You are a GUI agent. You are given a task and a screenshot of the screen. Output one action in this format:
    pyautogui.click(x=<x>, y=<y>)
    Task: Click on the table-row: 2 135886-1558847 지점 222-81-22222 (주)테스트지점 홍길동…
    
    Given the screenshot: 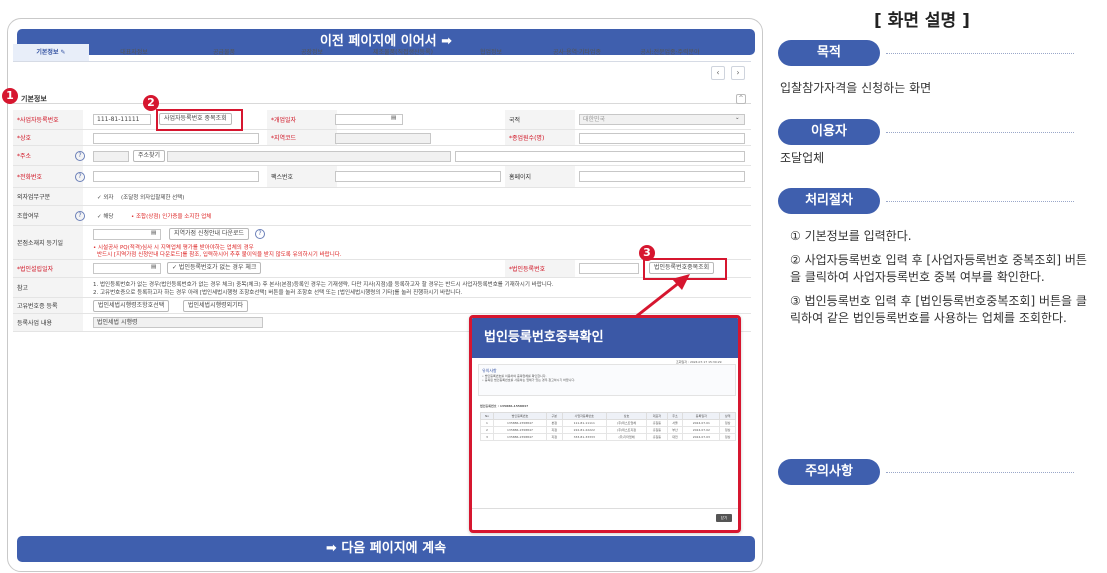 What is the action you would take?
    pyautogui.click(x=608, y=430)
    